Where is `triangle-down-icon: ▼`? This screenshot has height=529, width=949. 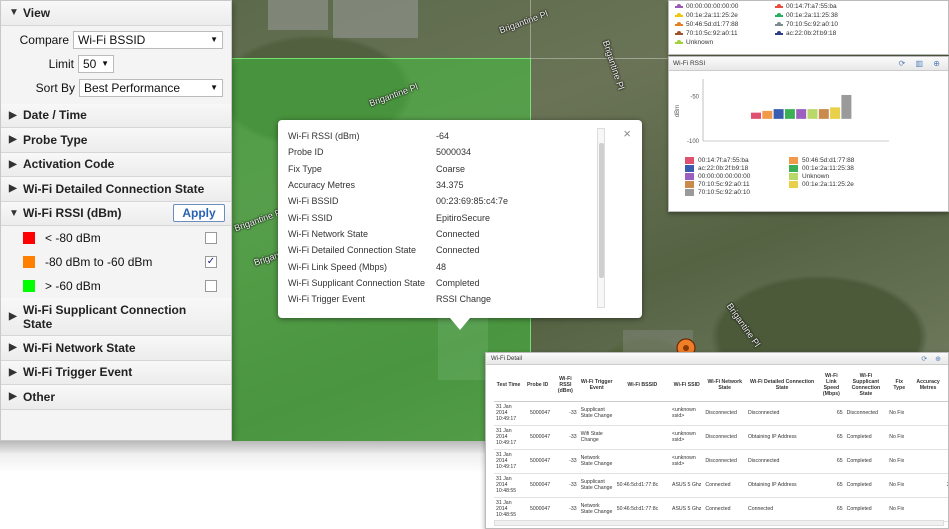
triangle-down-icon: ▼ is located at coordinates (14, 13).